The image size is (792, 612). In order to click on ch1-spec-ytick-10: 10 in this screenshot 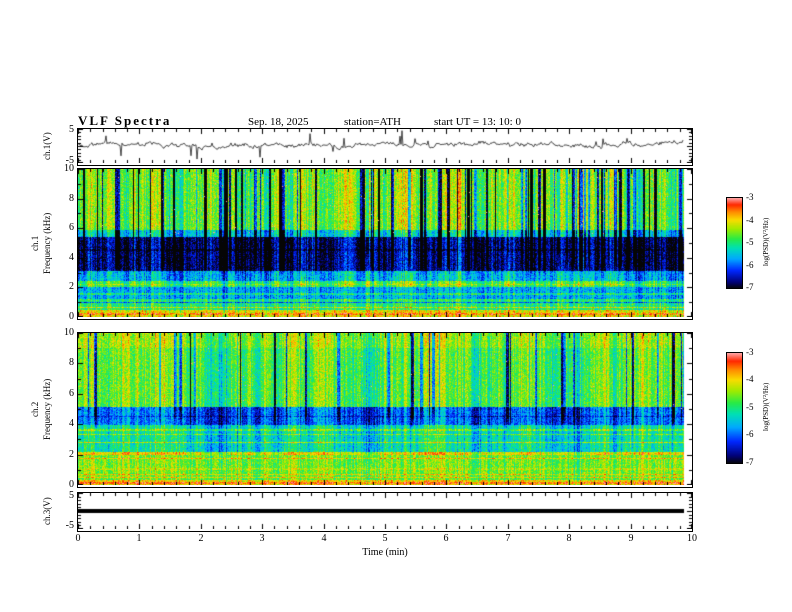, I will do `click(69, 168)`.